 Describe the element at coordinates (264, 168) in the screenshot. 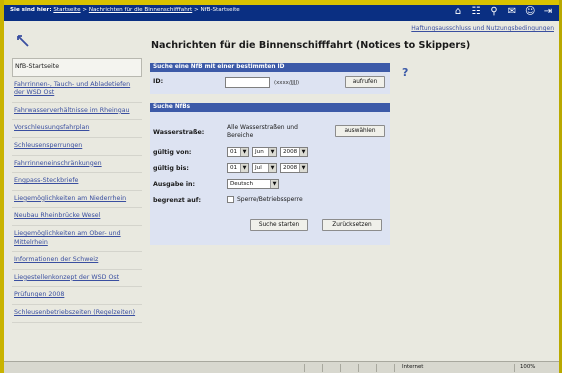

I see `valid-to-month-select: Jul ▼` at that location.